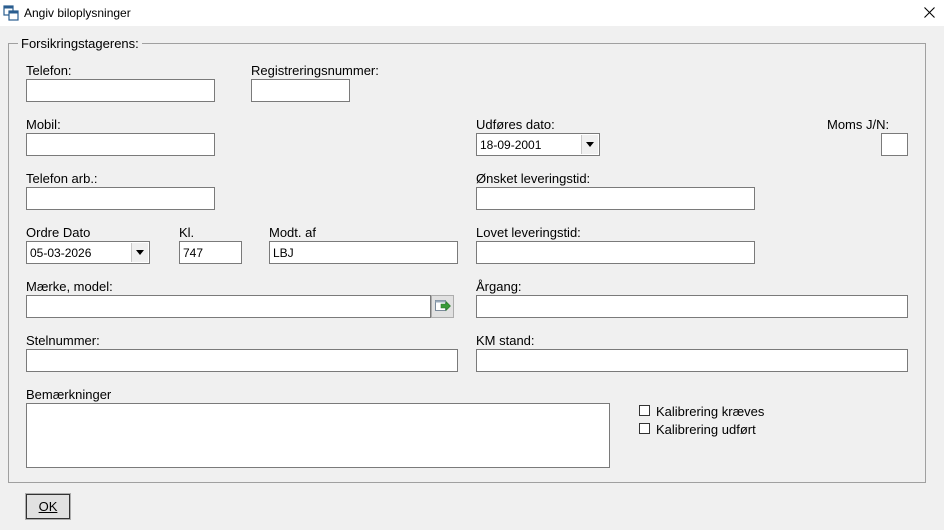  What do you see at coordinates (710, 411) in the screenshot?
I see `kalibrering-kraeves-label: Kalibrering kræves` at bounding box center [710, 411].